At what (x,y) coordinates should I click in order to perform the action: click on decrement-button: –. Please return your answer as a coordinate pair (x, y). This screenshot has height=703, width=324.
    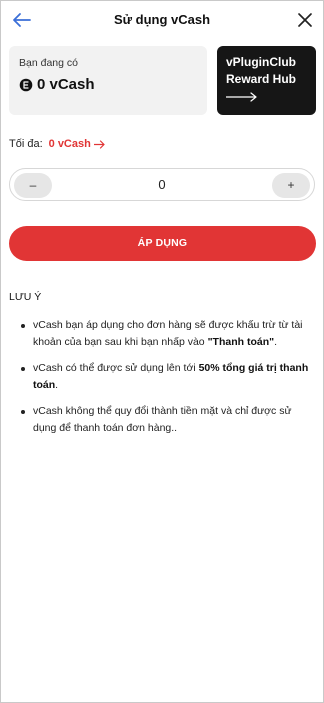
    Looking at the image, I should click on (33, 185).